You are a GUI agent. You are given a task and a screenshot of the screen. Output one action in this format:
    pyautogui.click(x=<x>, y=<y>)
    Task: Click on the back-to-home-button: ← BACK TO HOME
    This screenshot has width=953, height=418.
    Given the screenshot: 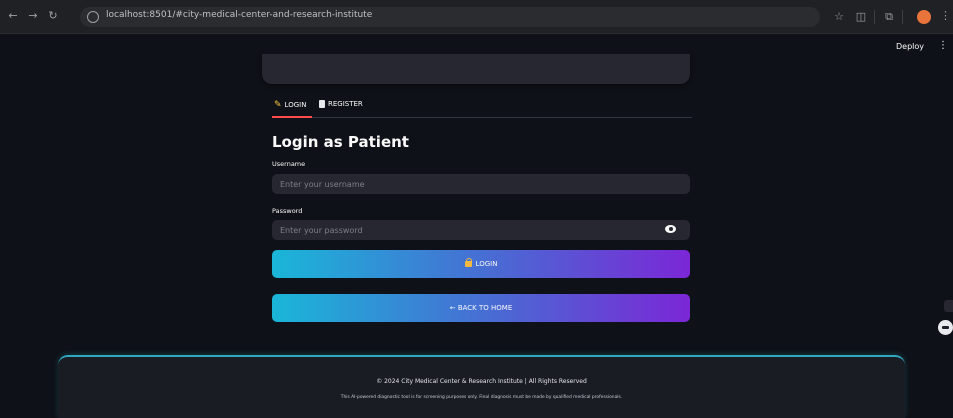 What is the action you would take?
    pyautogui.click(x=481, y=308)
    